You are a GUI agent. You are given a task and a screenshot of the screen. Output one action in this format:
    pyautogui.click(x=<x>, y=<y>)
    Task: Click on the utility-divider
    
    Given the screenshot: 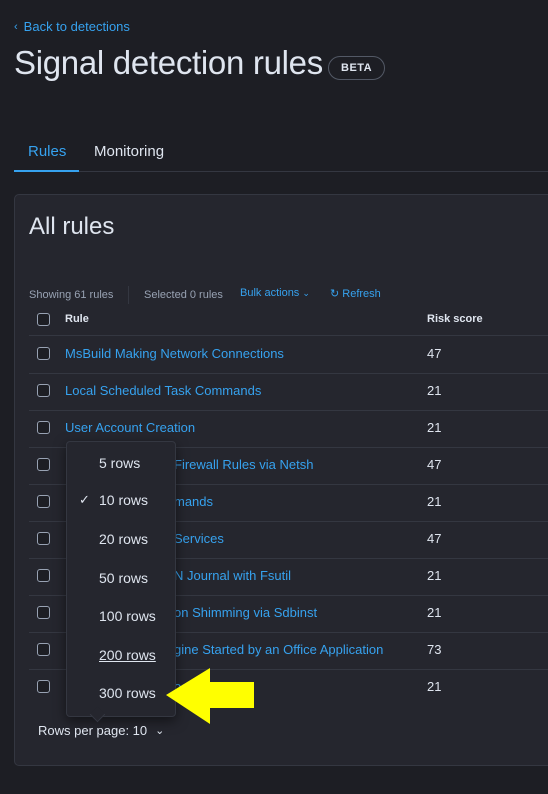 What is the action you would take?
    pyautogui.click(x=128, y=295)
    